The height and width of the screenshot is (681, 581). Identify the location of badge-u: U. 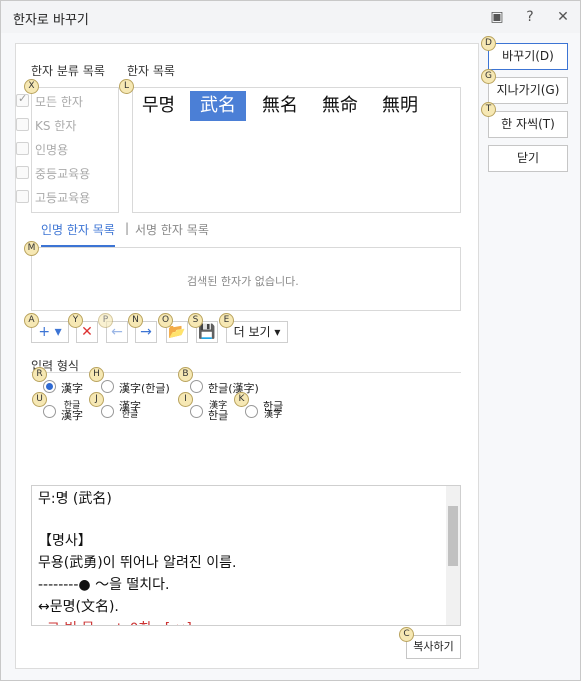
(39, 399).